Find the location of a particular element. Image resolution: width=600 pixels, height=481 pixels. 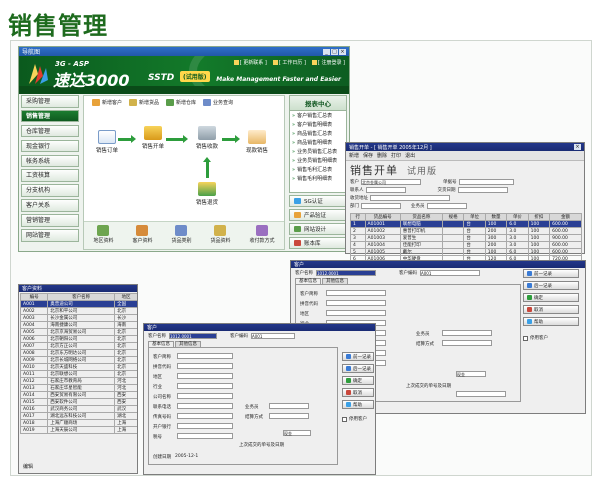

table-row: A019 上海天辰公司 上海 is located at coordinates (78, 430).